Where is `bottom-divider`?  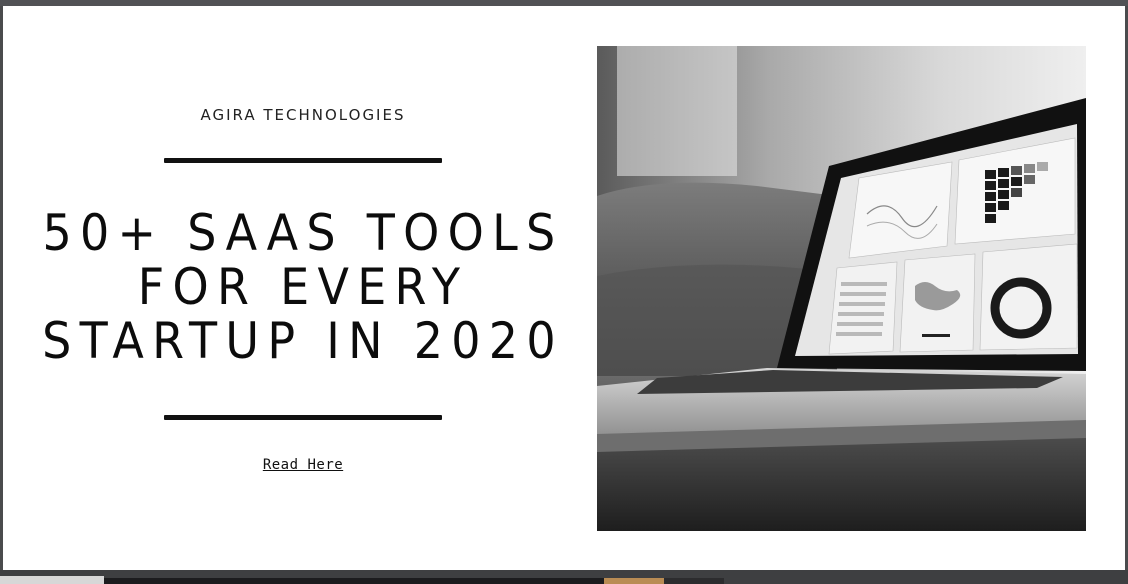
bottom-divider is located at coordinates (303, 417).